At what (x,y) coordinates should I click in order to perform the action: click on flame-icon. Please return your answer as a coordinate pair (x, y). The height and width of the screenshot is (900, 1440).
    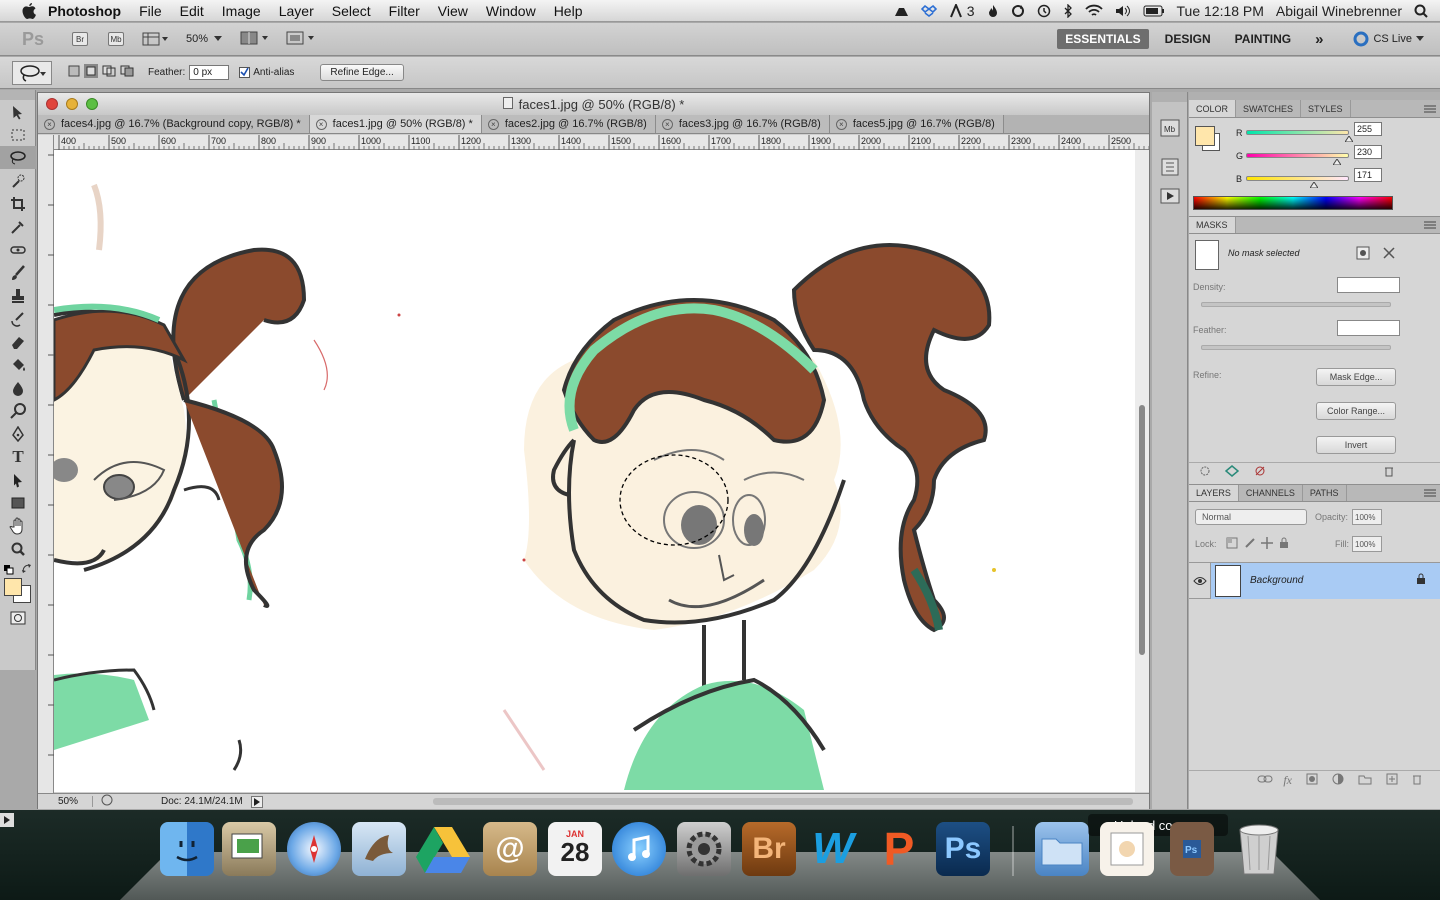
    Looking at the image, I should click on (993, 11).